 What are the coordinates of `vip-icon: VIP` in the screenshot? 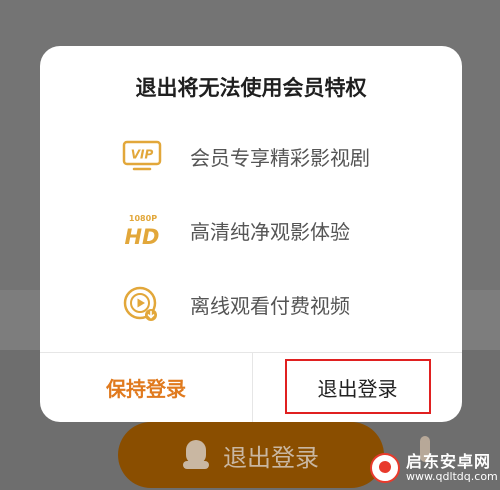 It's located at (142, 156).